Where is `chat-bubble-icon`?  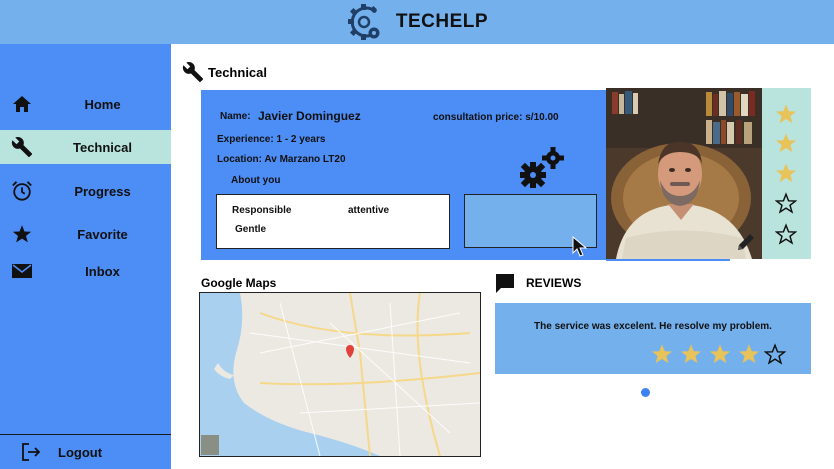 chat-bubble-icon is located at coordinates (505, 283).